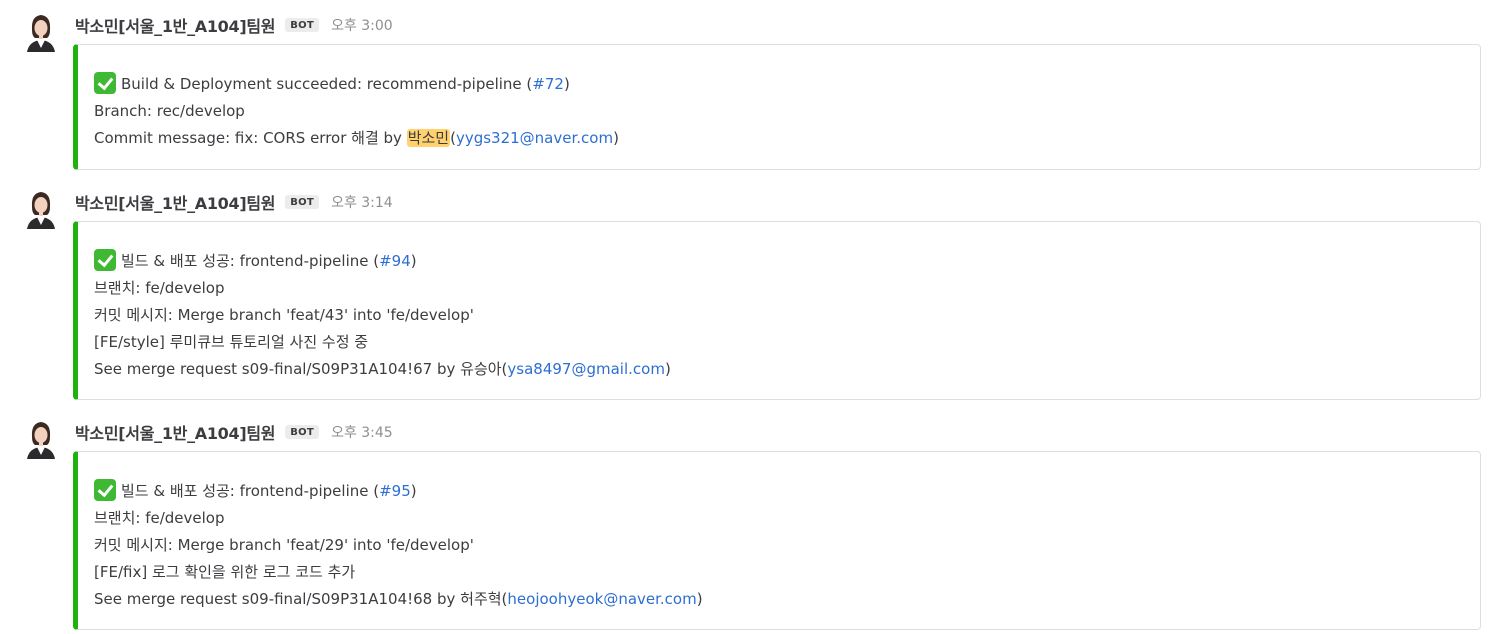 The width and height of the screenshot is (1493, 634). I want to click on message-header: 박소민[서울_1반_A104]팀원 BOT 오후 3:14, so click(234, 202).